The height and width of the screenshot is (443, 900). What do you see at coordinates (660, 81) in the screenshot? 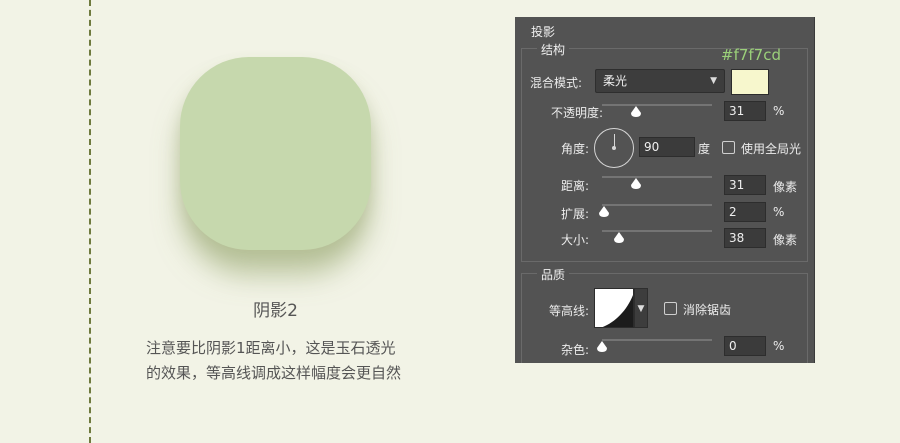
I see `blend-mode-dropdown: 柔光 ▼` at bounding box center [660, 81].